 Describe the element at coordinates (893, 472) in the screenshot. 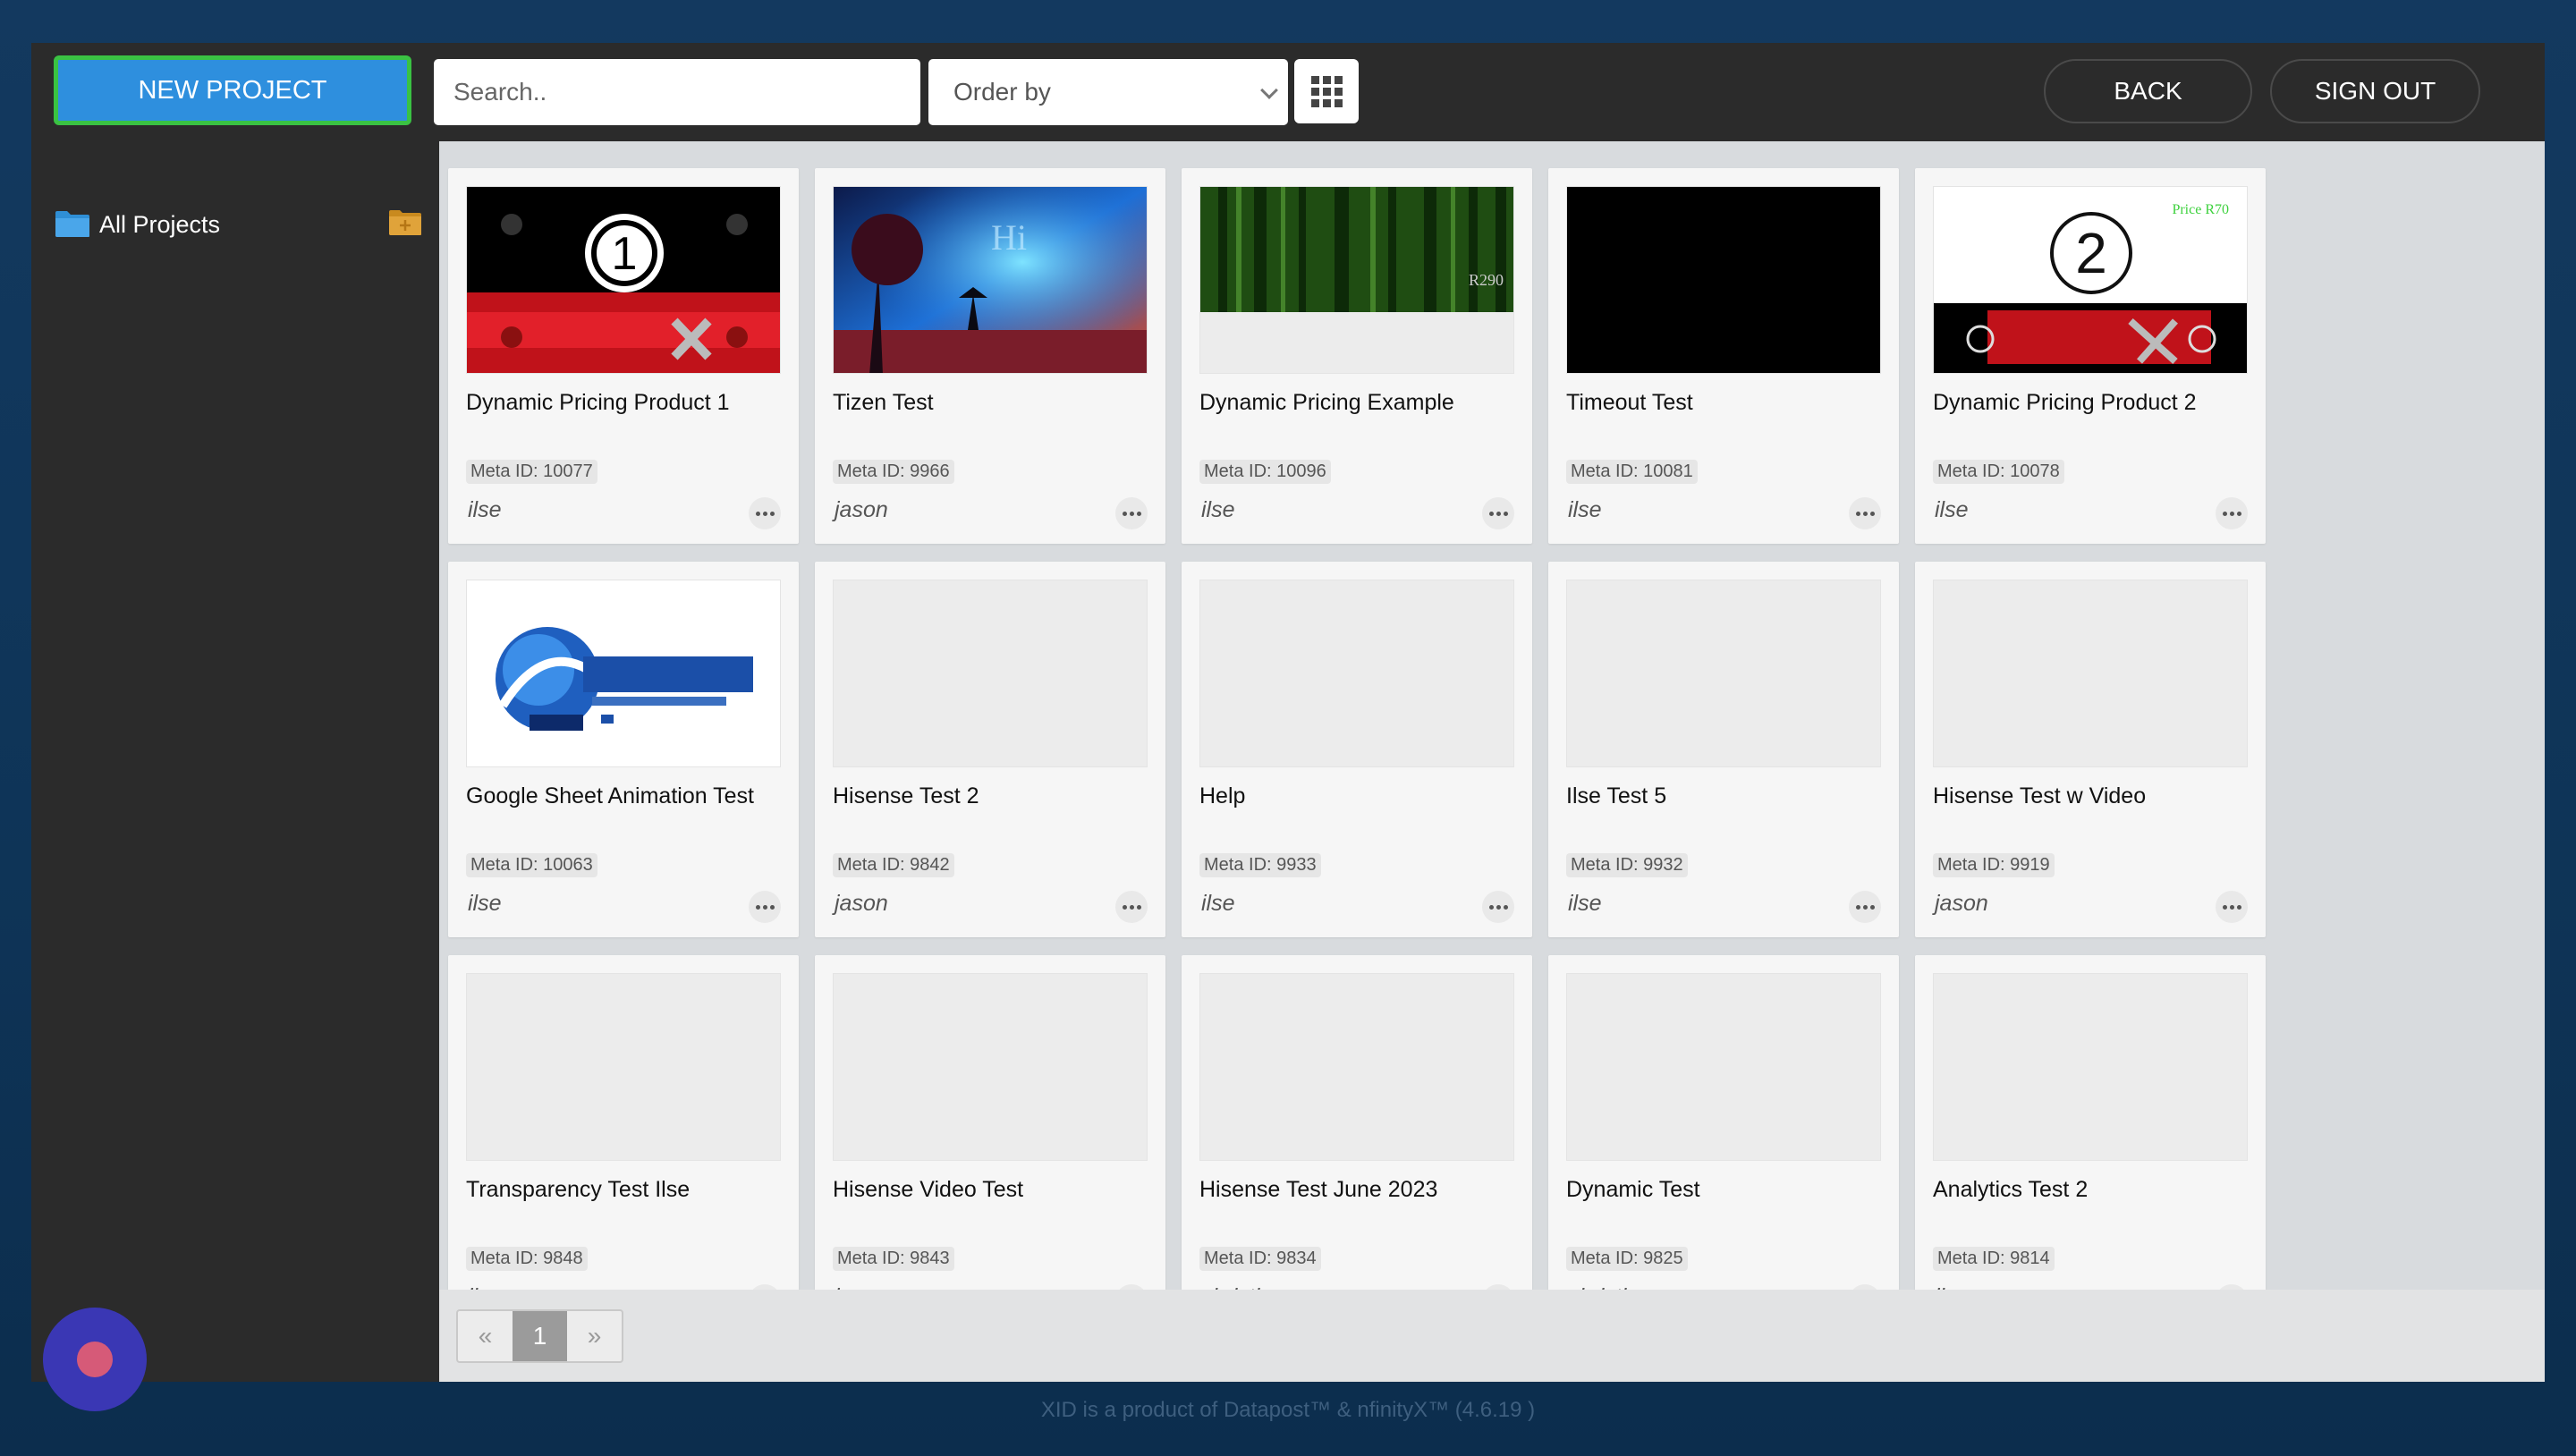

I see `project-meta-id: Meta ID: 9966` at that location.